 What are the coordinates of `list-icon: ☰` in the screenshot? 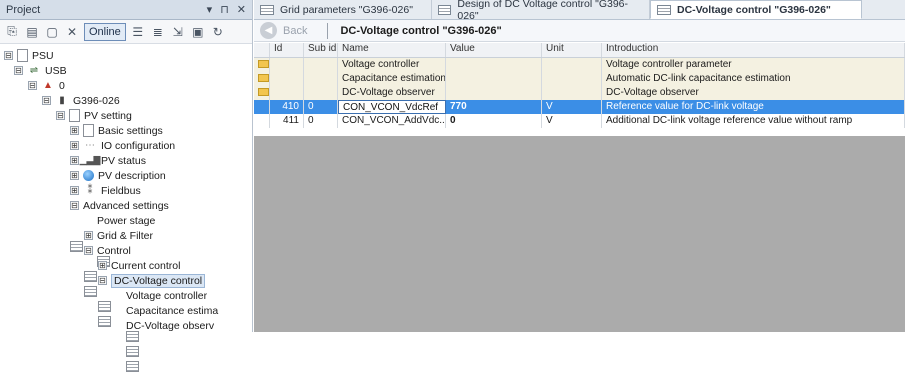 It's located at (138, 32).